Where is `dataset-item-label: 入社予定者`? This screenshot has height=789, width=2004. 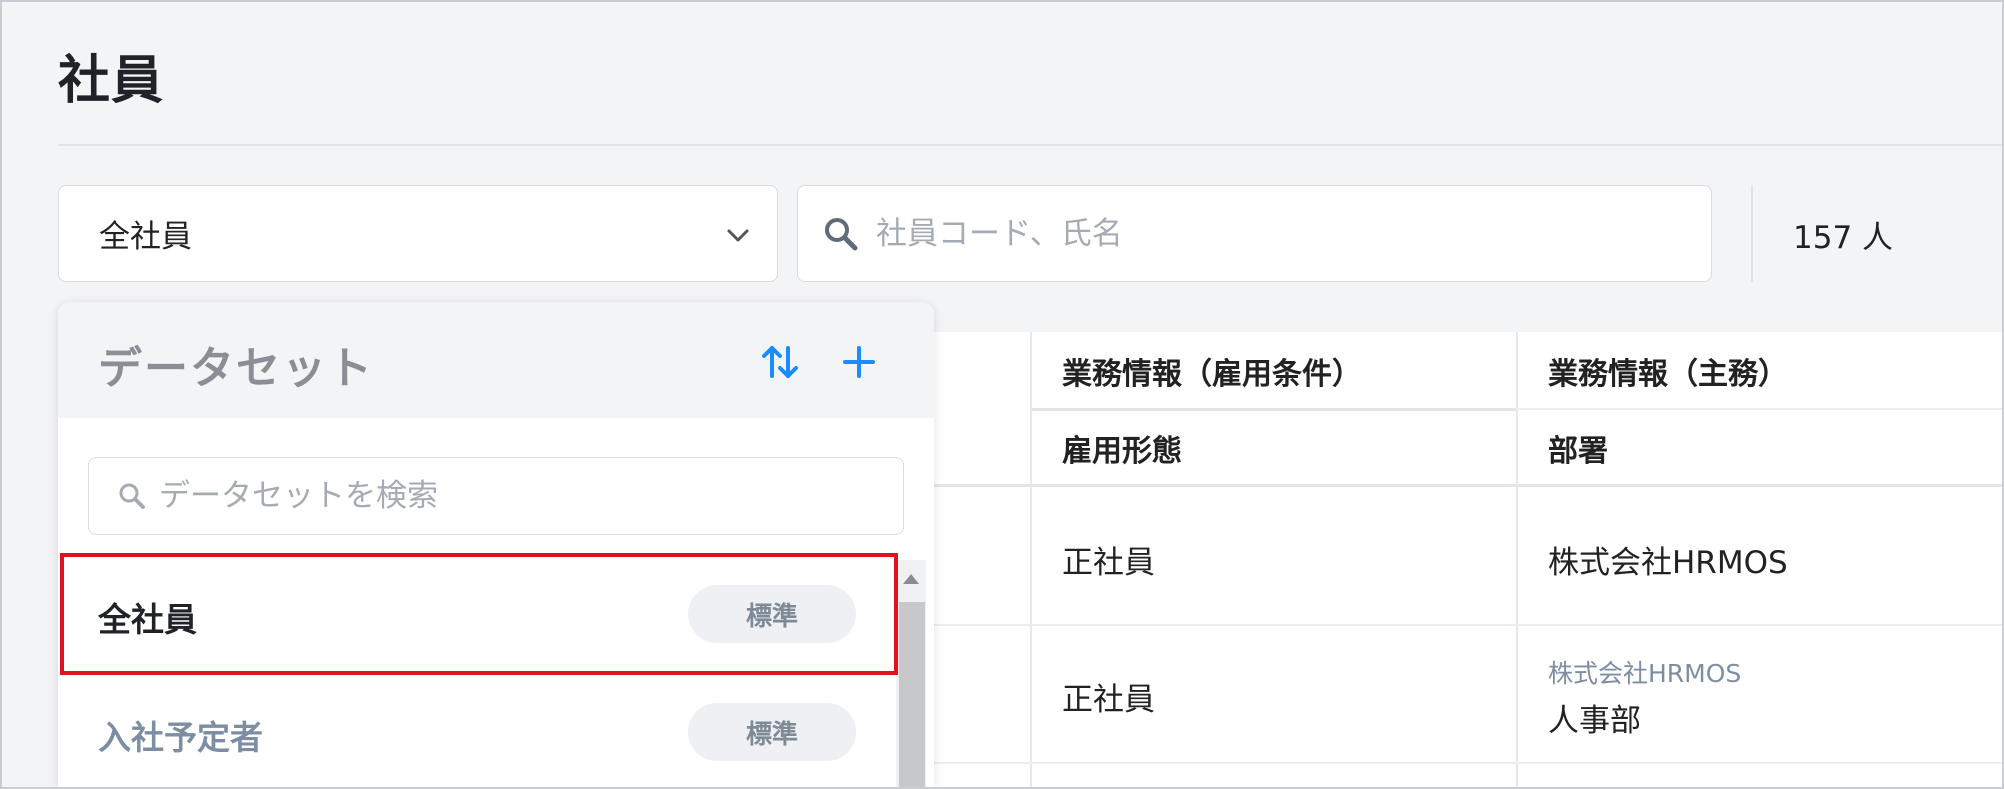
dataset-item-label: 入社予定者 is located at coordinates (180, 737).